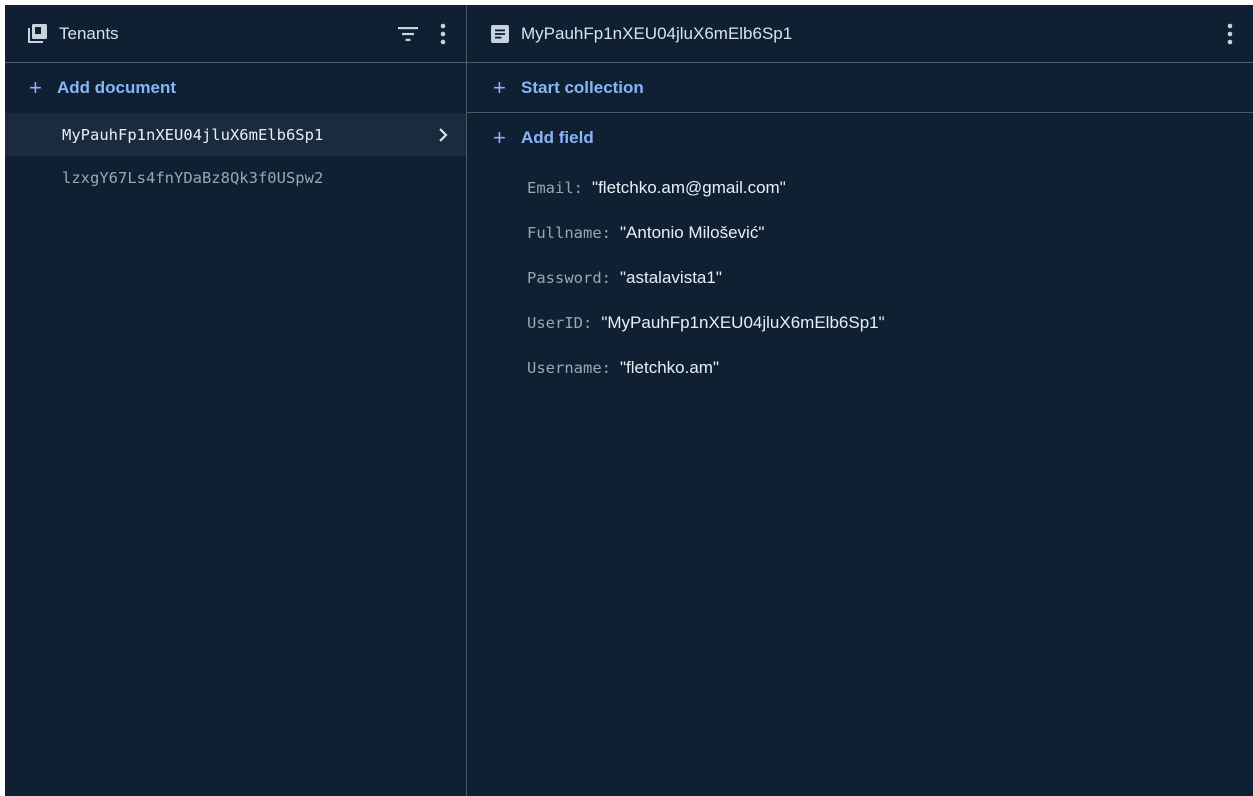  Describe the element at coordinates (657, 33) in the screenshot. I see `document-title: MyPauhFp1nXEU04jluX6mElb6Sp1` at that location.